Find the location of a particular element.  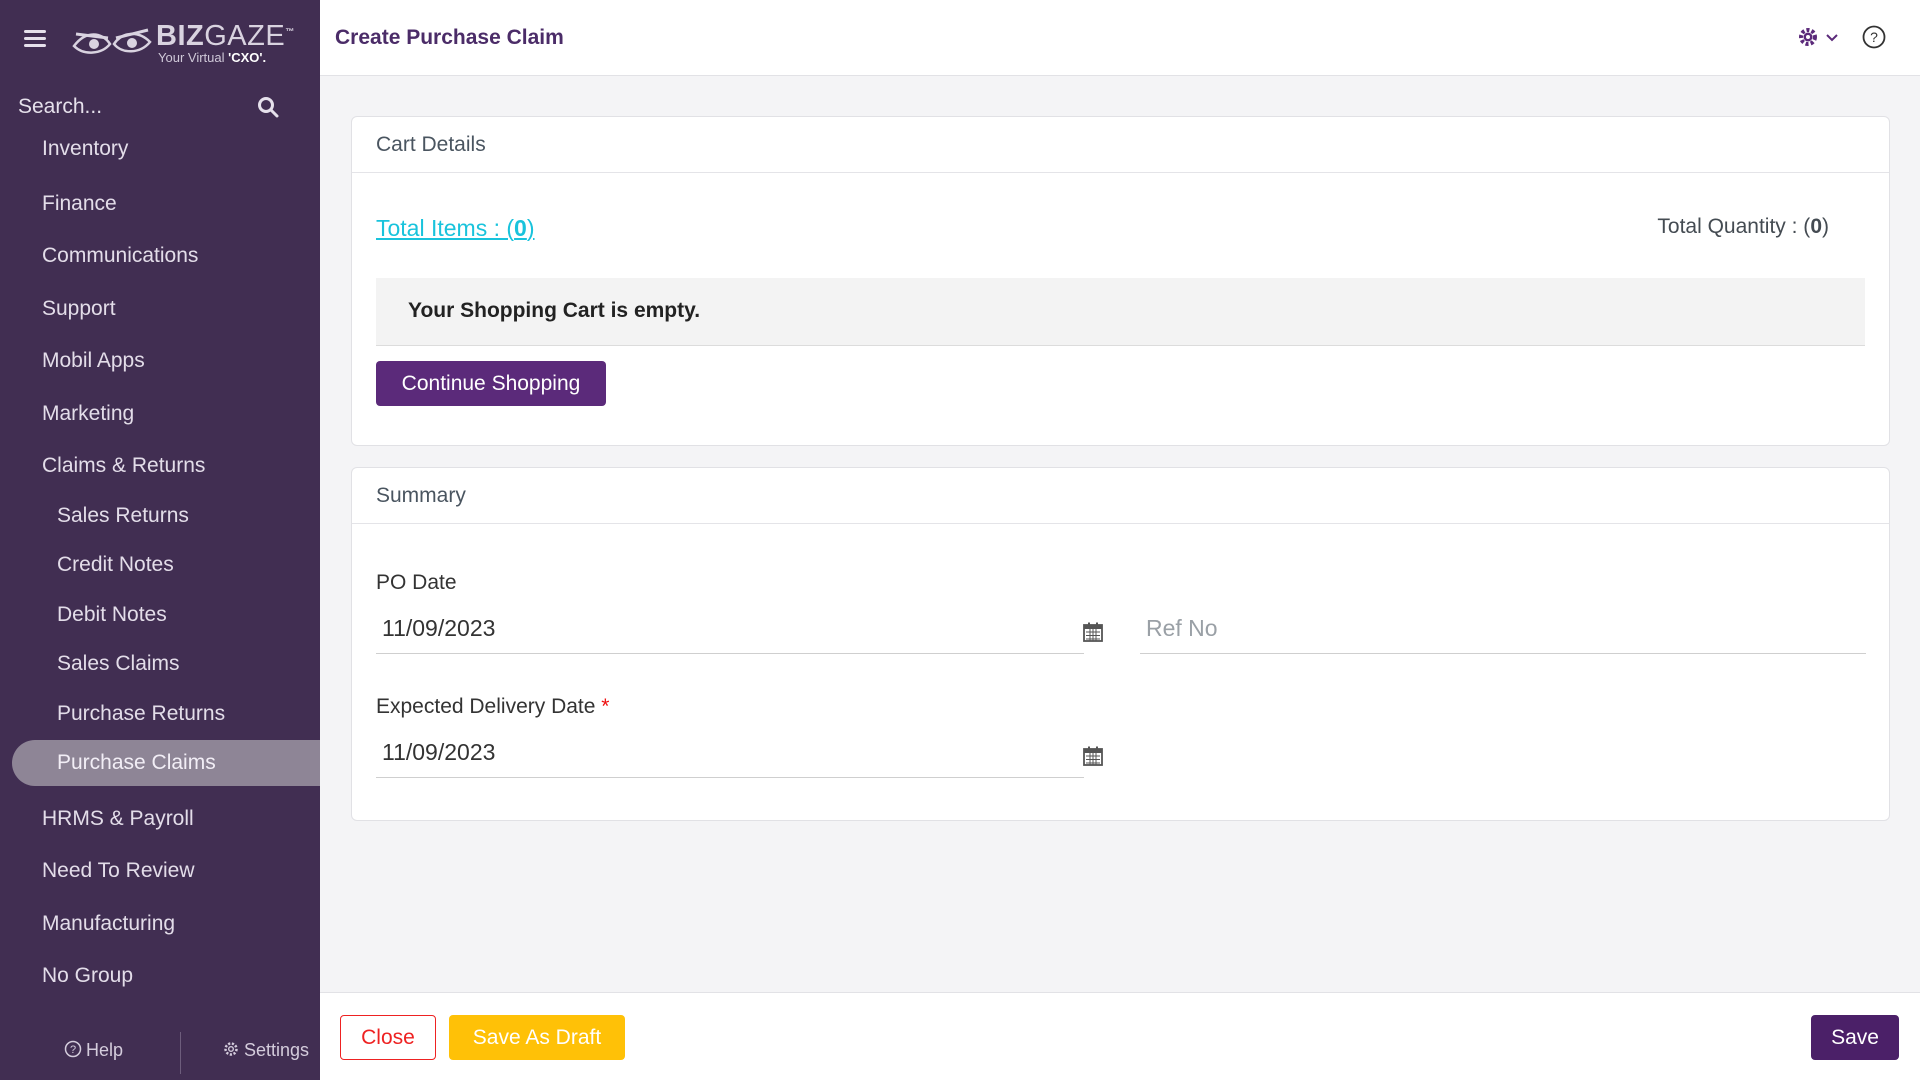

sidebar-search is located at coordinates (160, 107).